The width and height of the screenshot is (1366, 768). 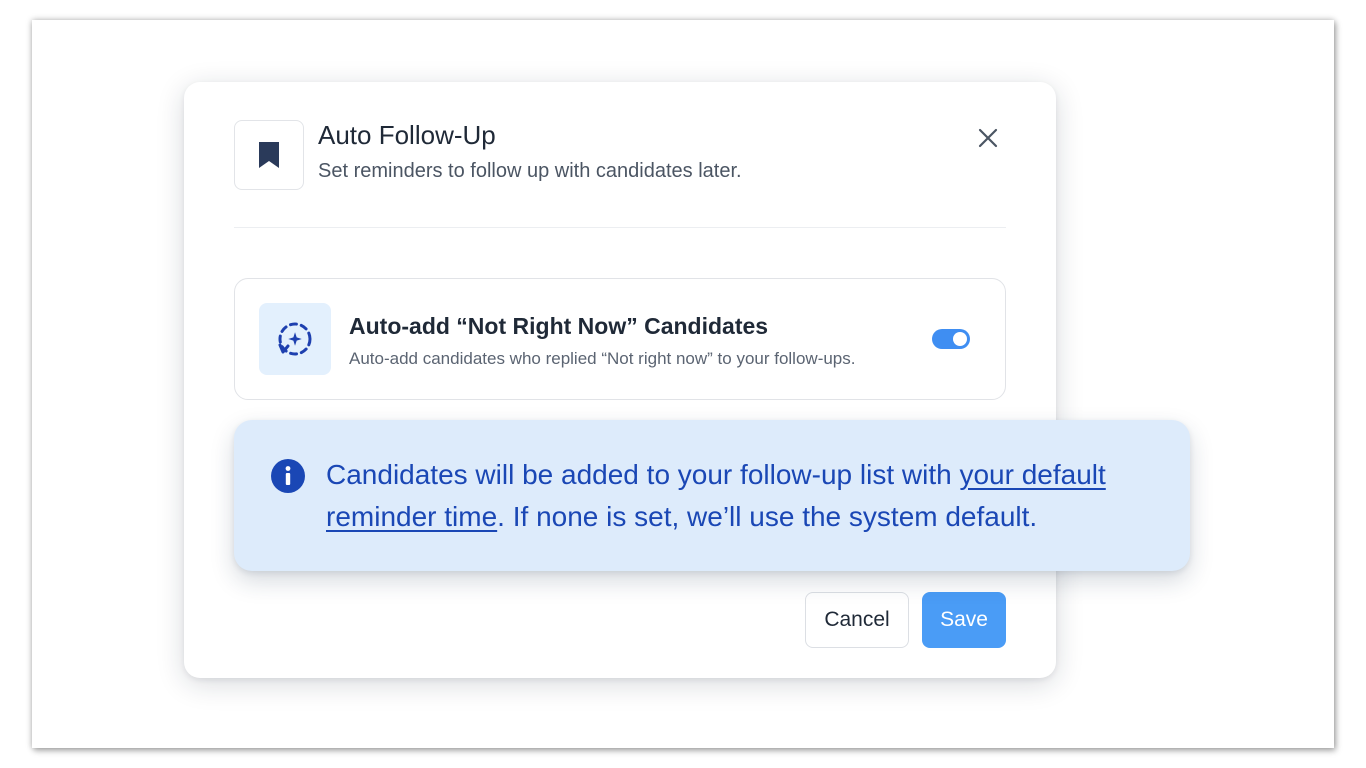 I want to click on header-icon-container, so click(x=269, y=155).